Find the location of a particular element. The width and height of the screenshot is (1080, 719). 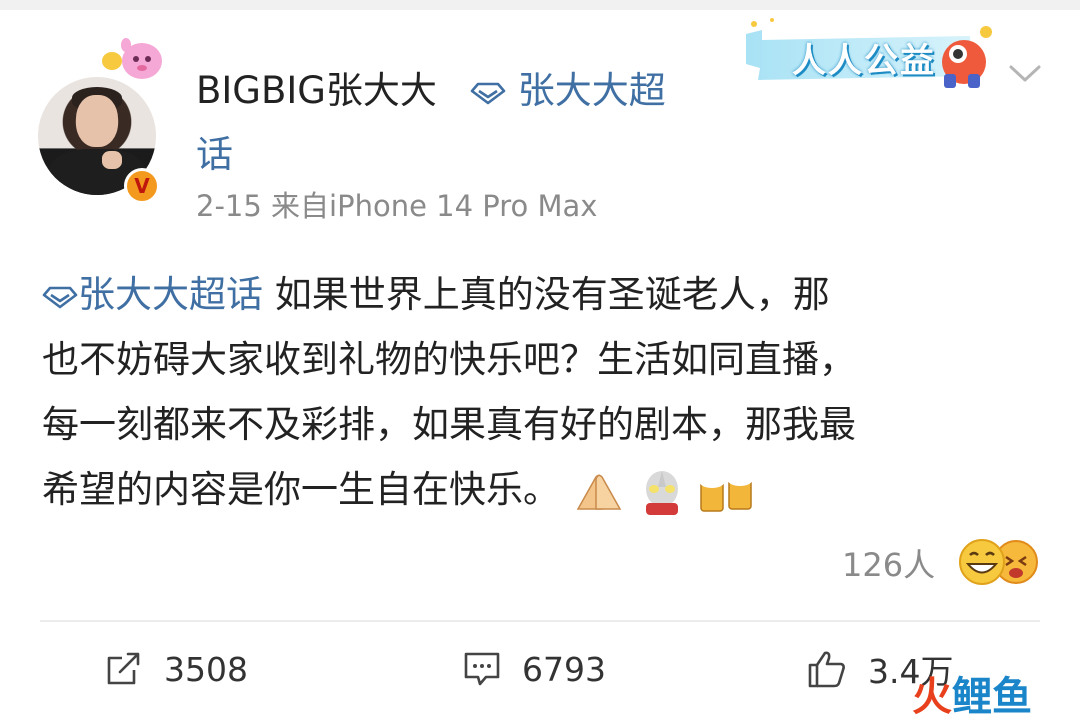

supertopic-label-cont: 话 is located at coordinates (214, 151).